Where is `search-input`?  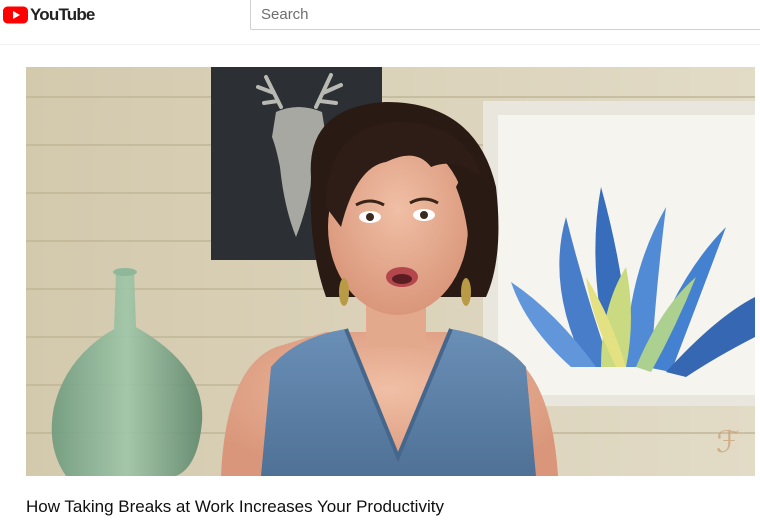 search-input is located at coordinates (505, 14).